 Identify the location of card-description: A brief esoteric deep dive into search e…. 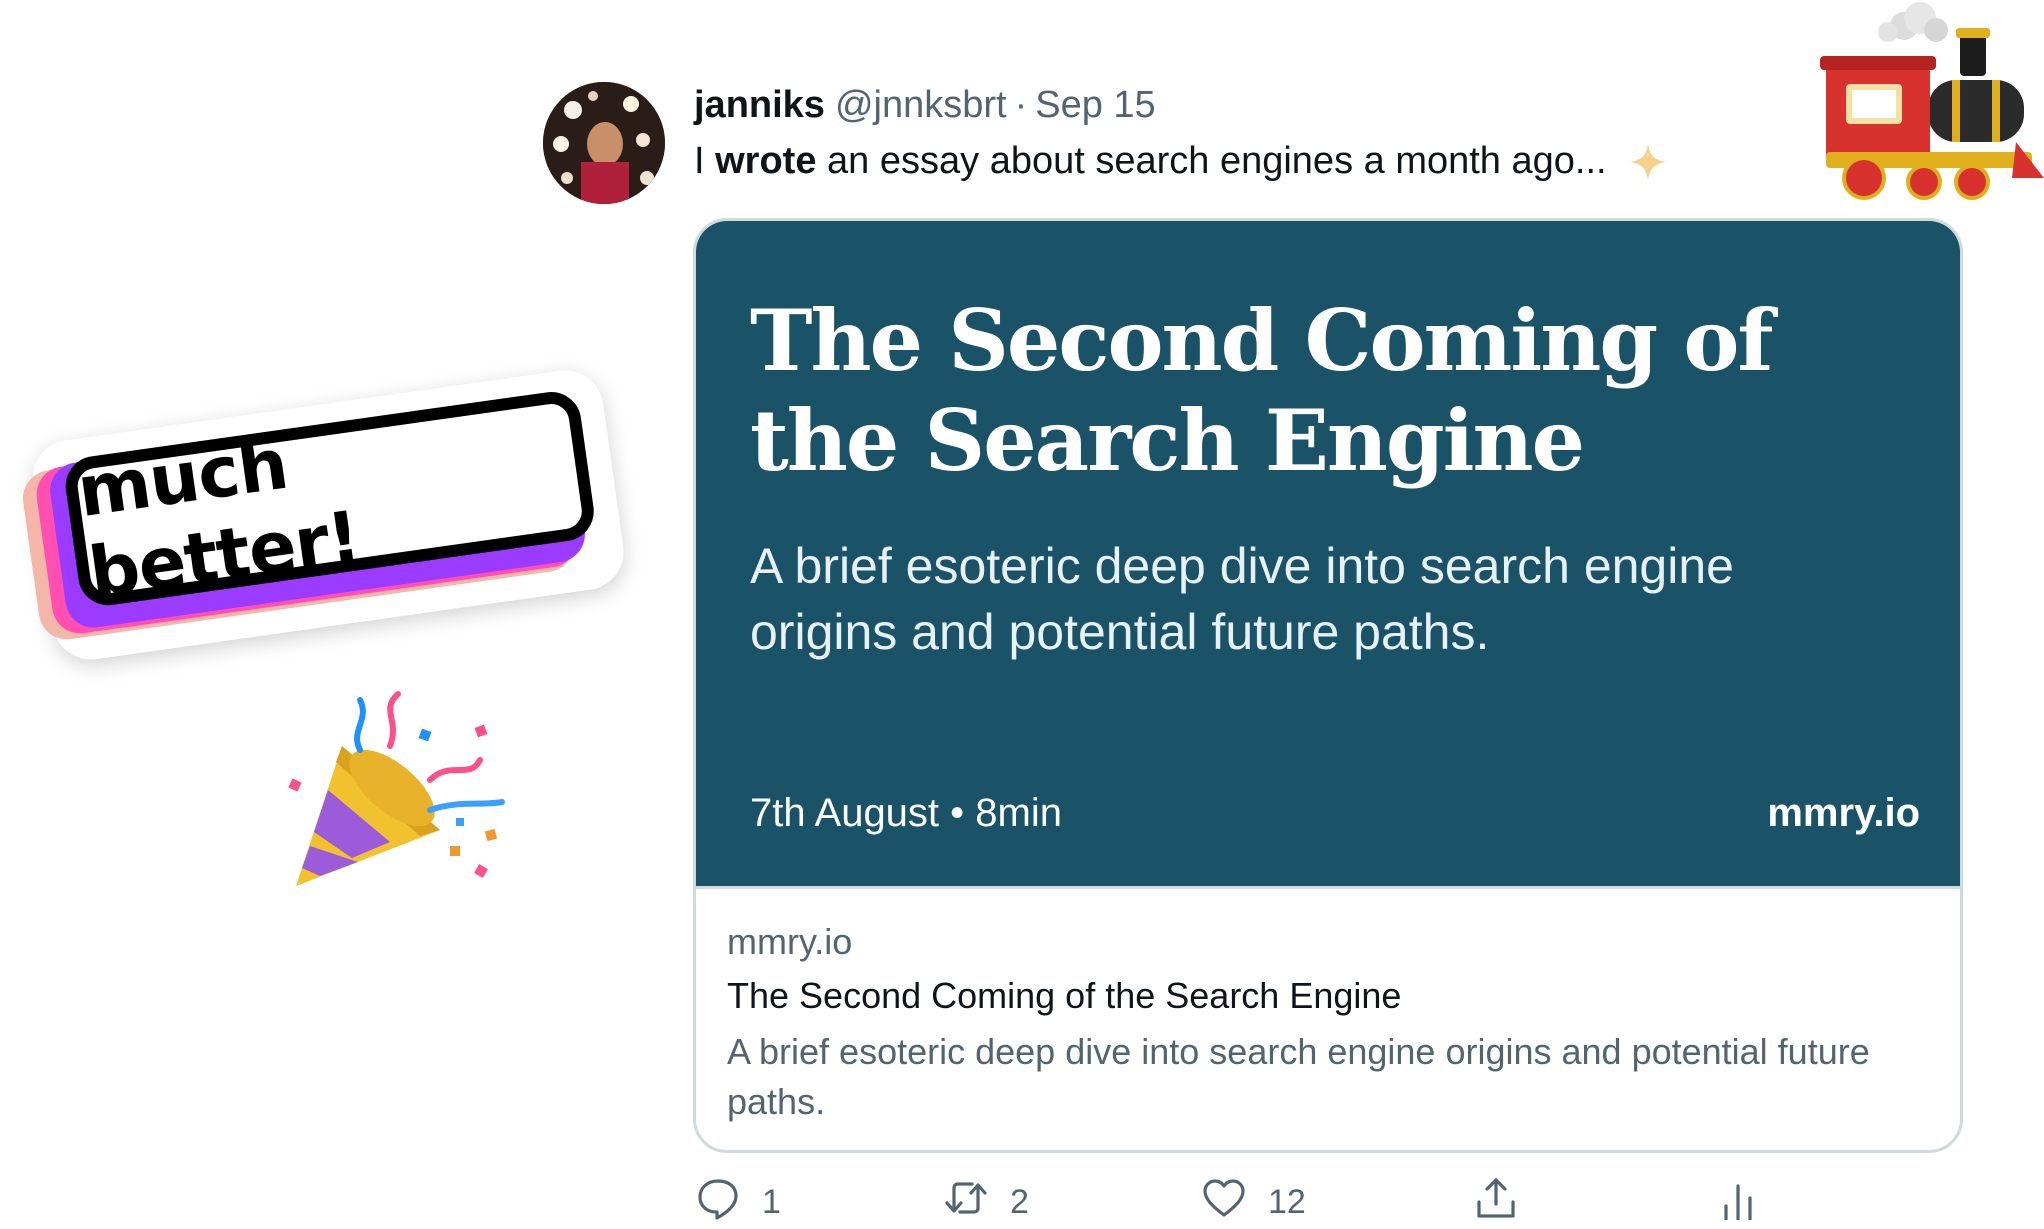
(1298, 1076).